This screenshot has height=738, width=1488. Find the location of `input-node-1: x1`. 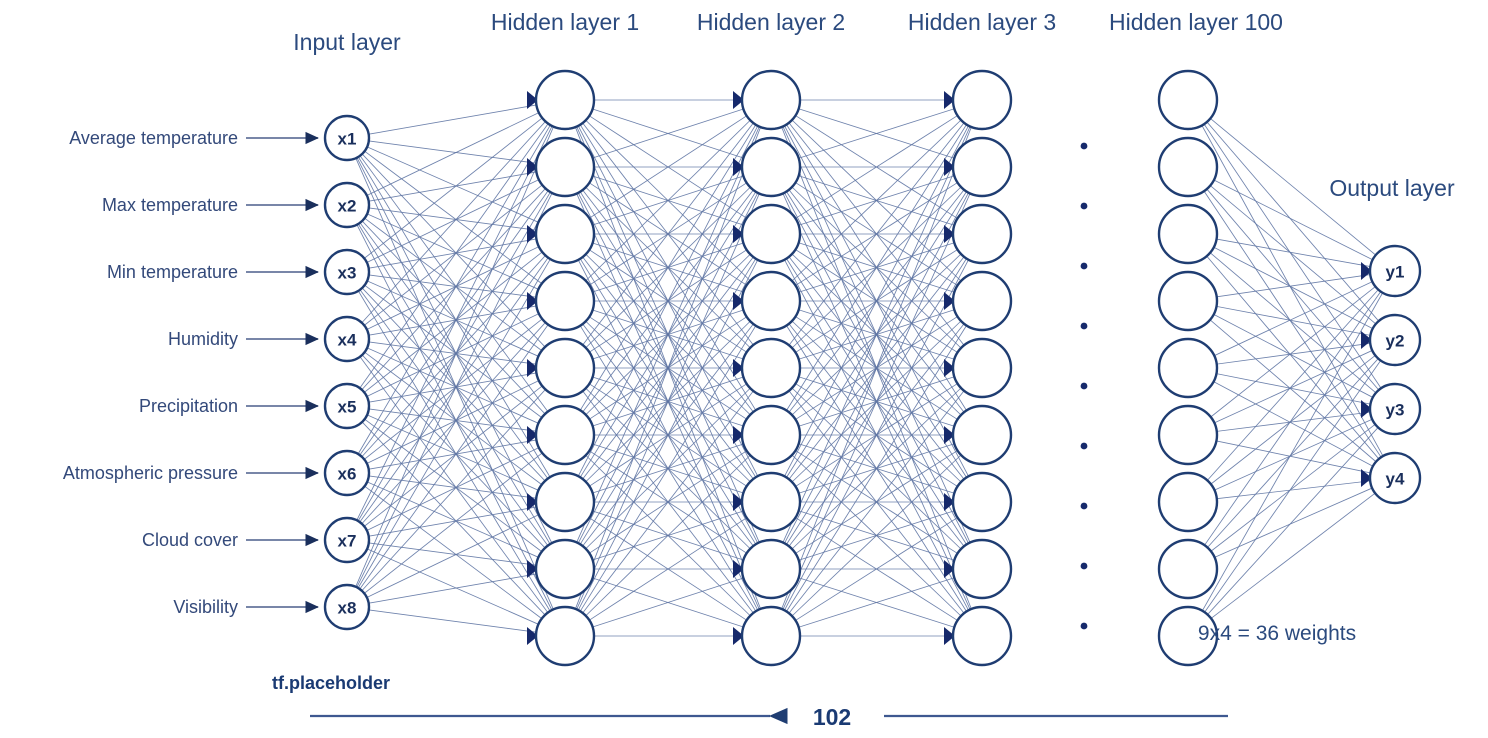

input-node-1: x1 is located at coordinates (347, 138).